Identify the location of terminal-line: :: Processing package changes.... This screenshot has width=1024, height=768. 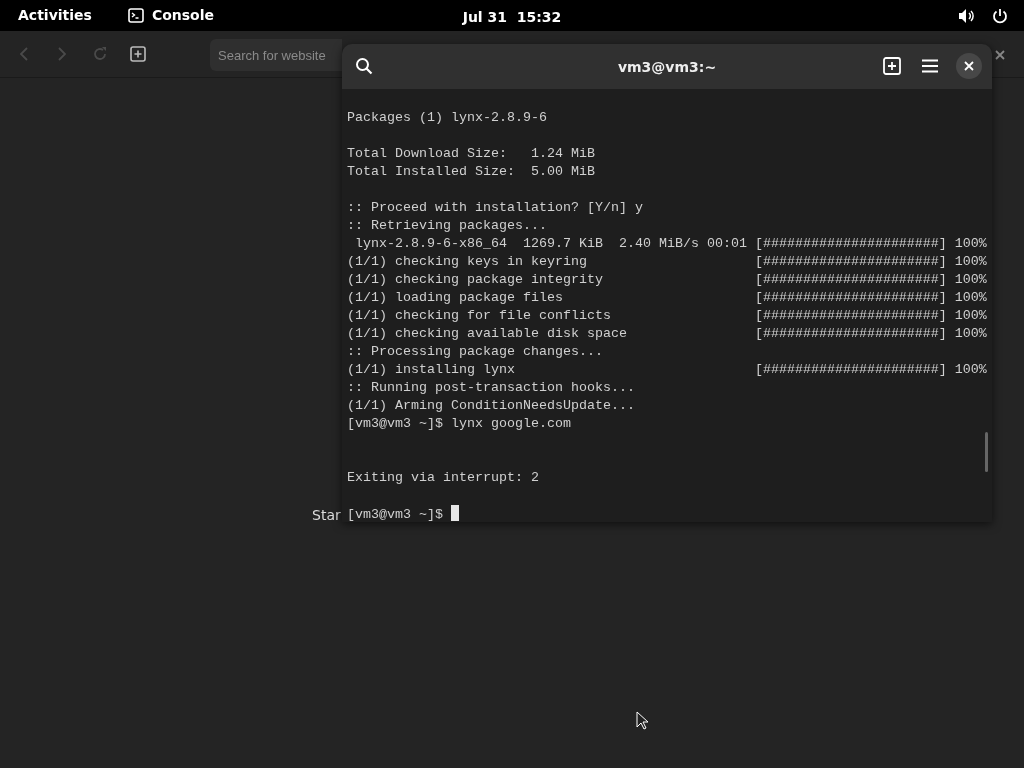
(475, 351).